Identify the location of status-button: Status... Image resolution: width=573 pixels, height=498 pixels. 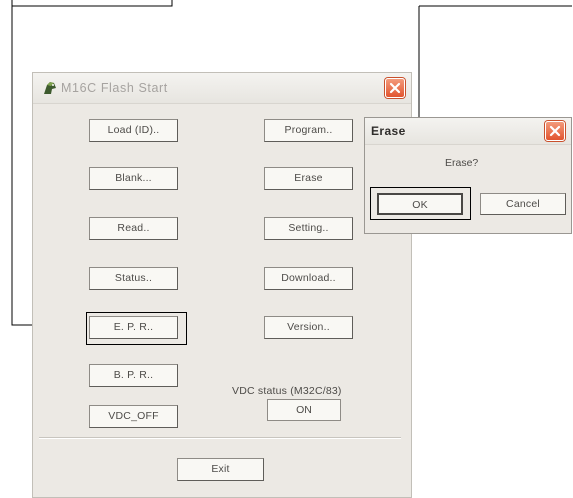
(133, 278).